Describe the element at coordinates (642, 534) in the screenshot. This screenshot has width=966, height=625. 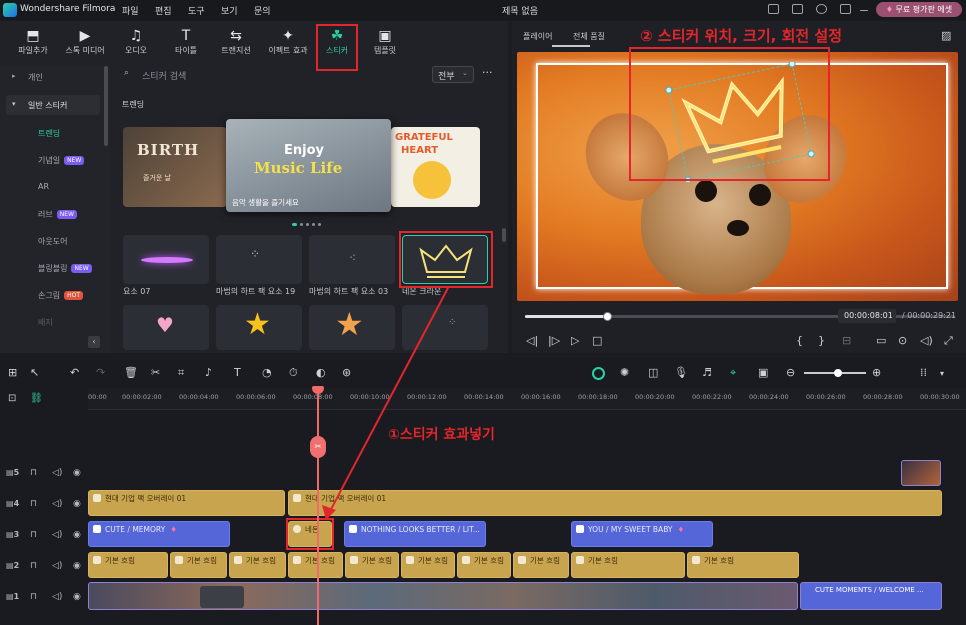
I see `track3-title-clip: YOU / MY SWEET BABY ♦` at that location.